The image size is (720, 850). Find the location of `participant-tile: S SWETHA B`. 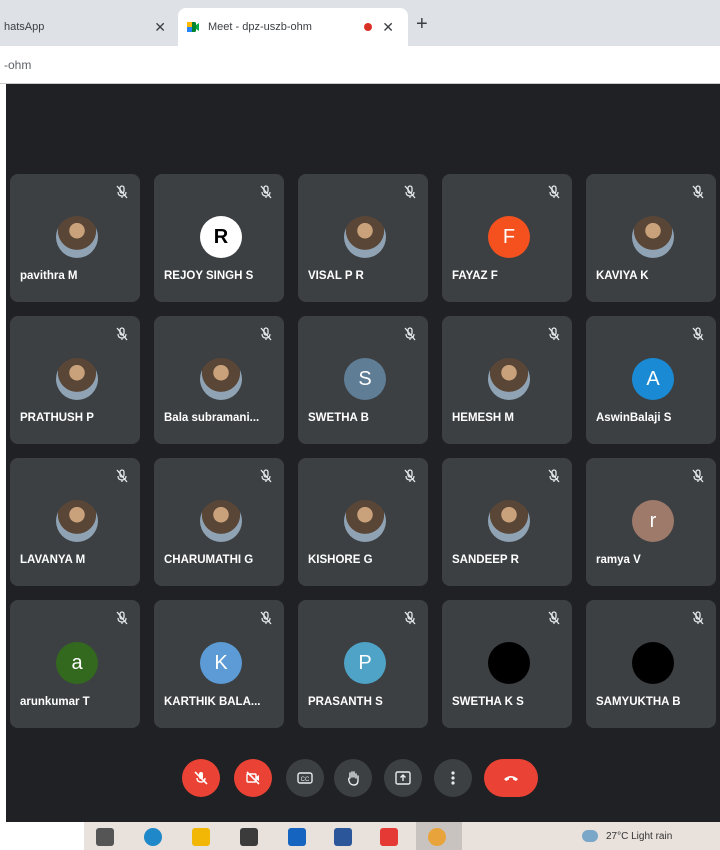

participant-tile: S SWETHA B is located at coordinates (363, 380).